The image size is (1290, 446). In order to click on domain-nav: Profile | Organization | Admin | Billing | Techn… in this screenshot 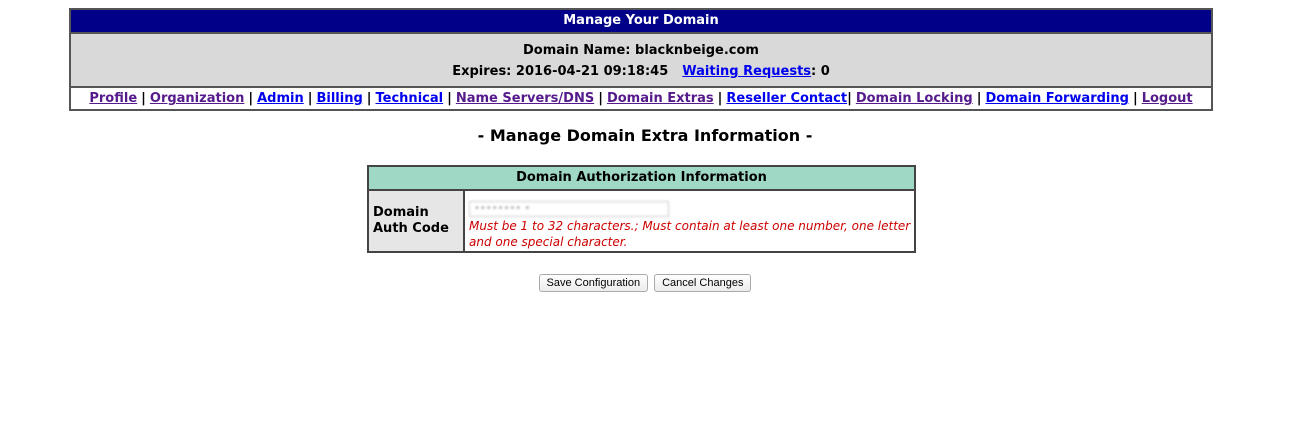, I will do `click(641, 98)`.